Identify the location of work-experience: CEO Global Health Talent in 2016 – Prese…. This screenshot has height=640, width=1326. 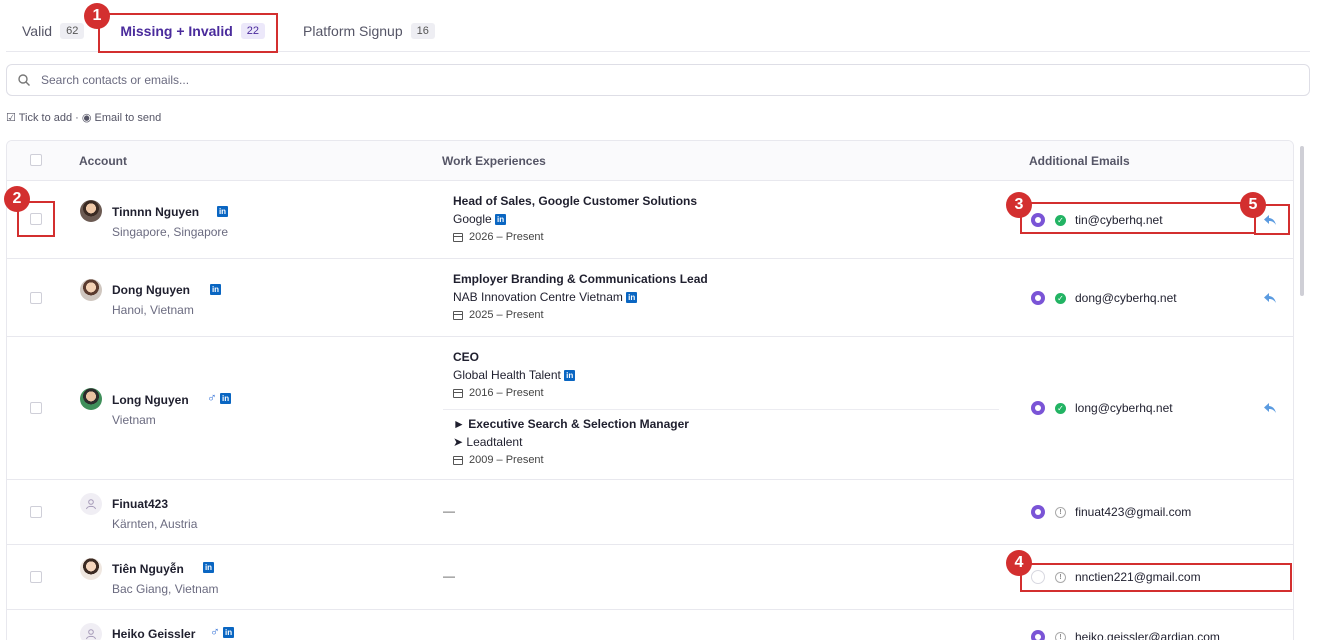
(514, 375).